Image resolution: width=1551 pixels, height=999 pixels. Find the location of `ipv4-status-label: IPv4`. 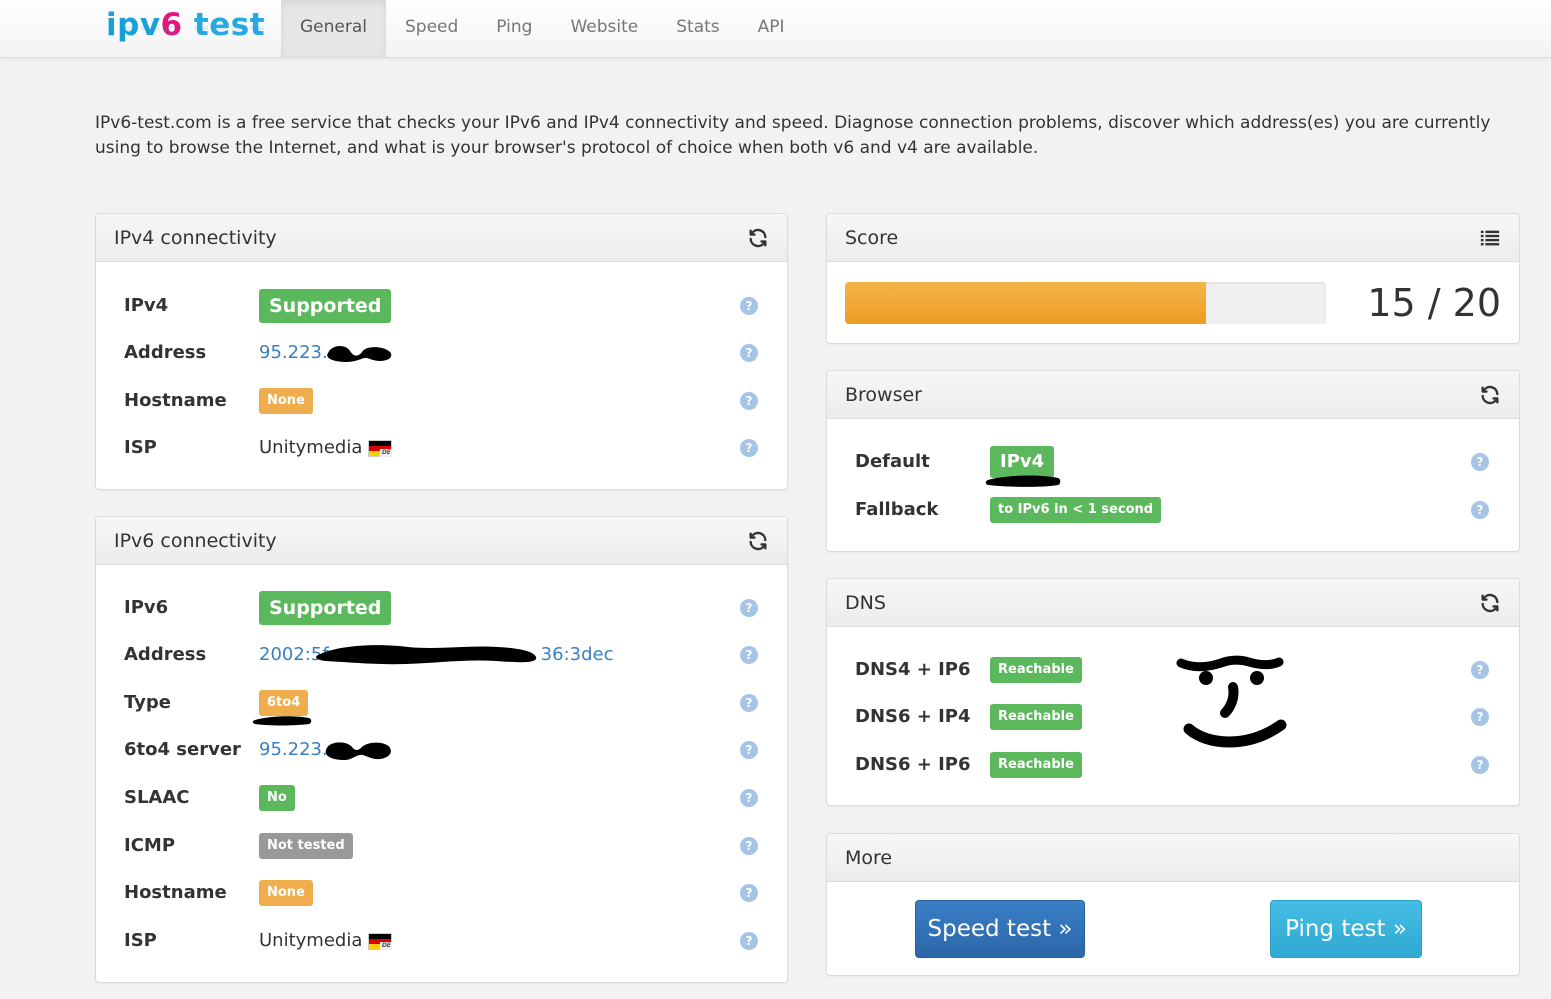

ipv4-status-label: IPv4 is located at coordinates (146, 305).